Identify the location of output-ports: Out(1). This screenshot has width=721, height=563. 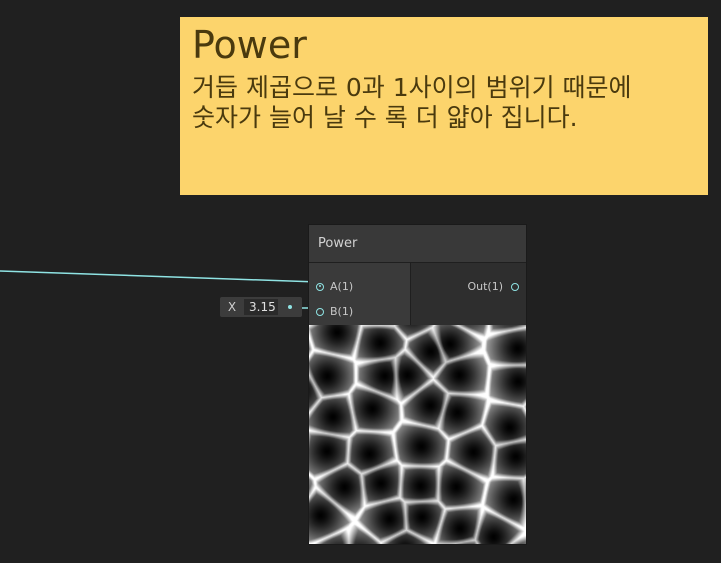
(468, 294).